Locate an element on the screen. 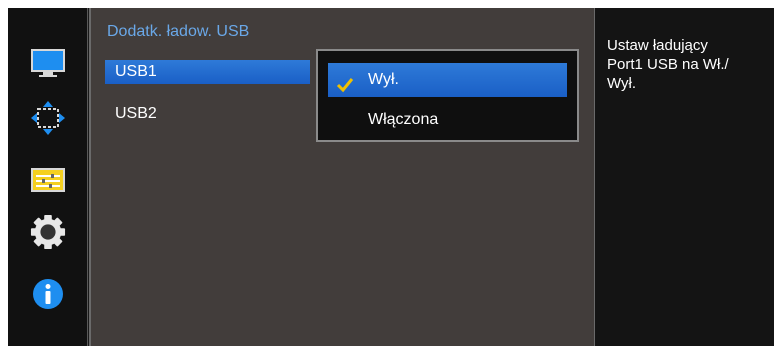 The height and width of the screenshot is (346, 774). checkmark-icon is located at coordinates (345, 89).